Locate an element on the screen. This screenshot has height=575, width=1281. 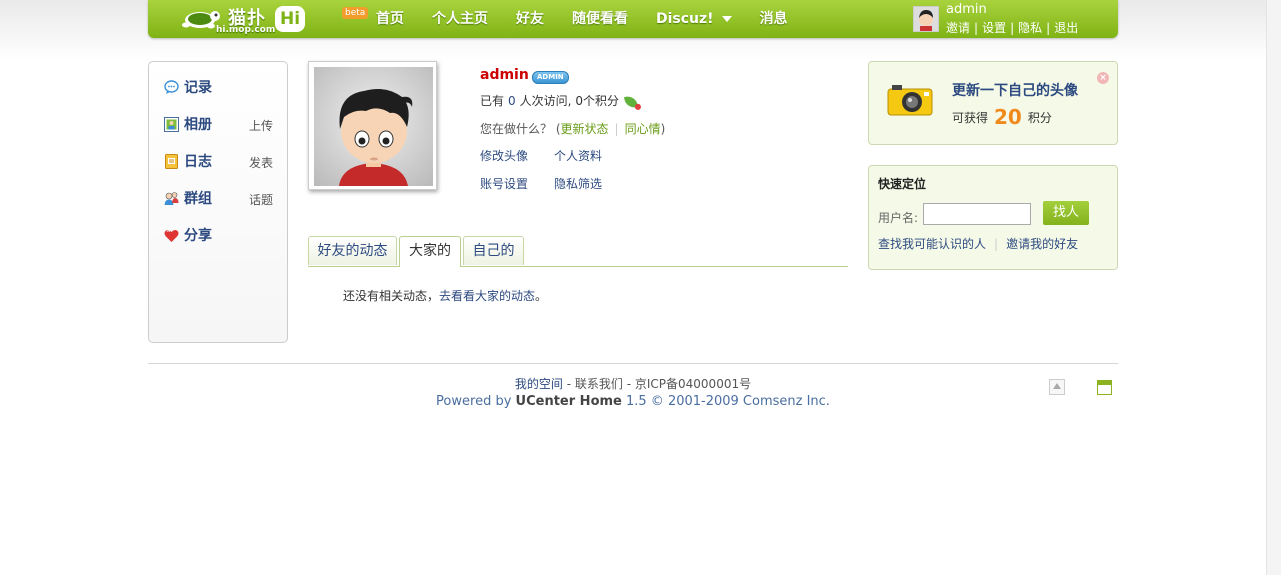
footer-links: 我的空间 - 联系我们 - 京ICP备04000001号 is located at coordinates (633, 383).